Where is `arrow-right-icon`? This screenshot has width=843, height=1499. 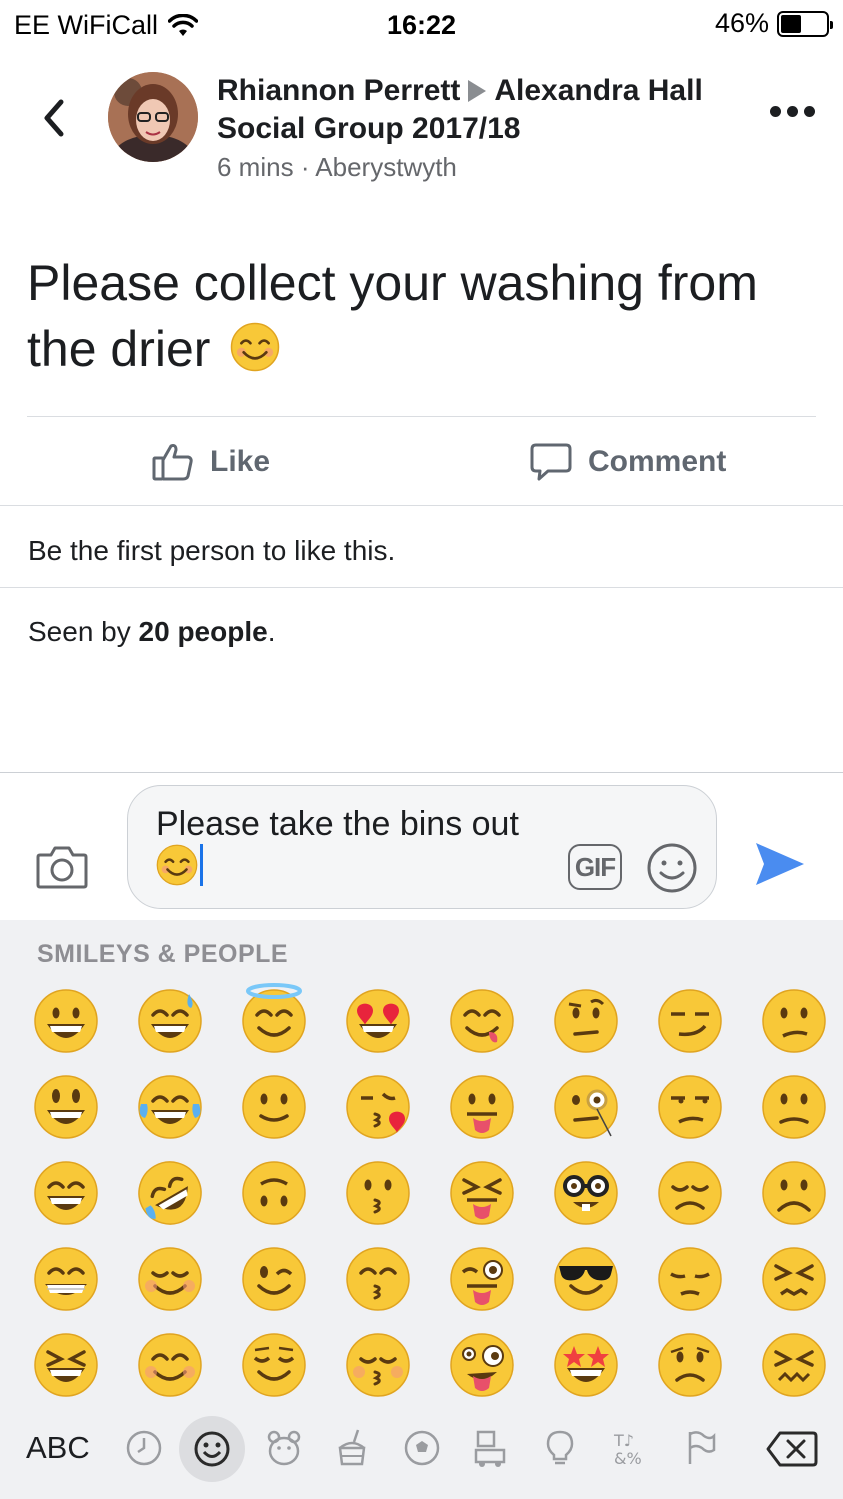
arrow-right-icon is located at coordinates (477, 91).